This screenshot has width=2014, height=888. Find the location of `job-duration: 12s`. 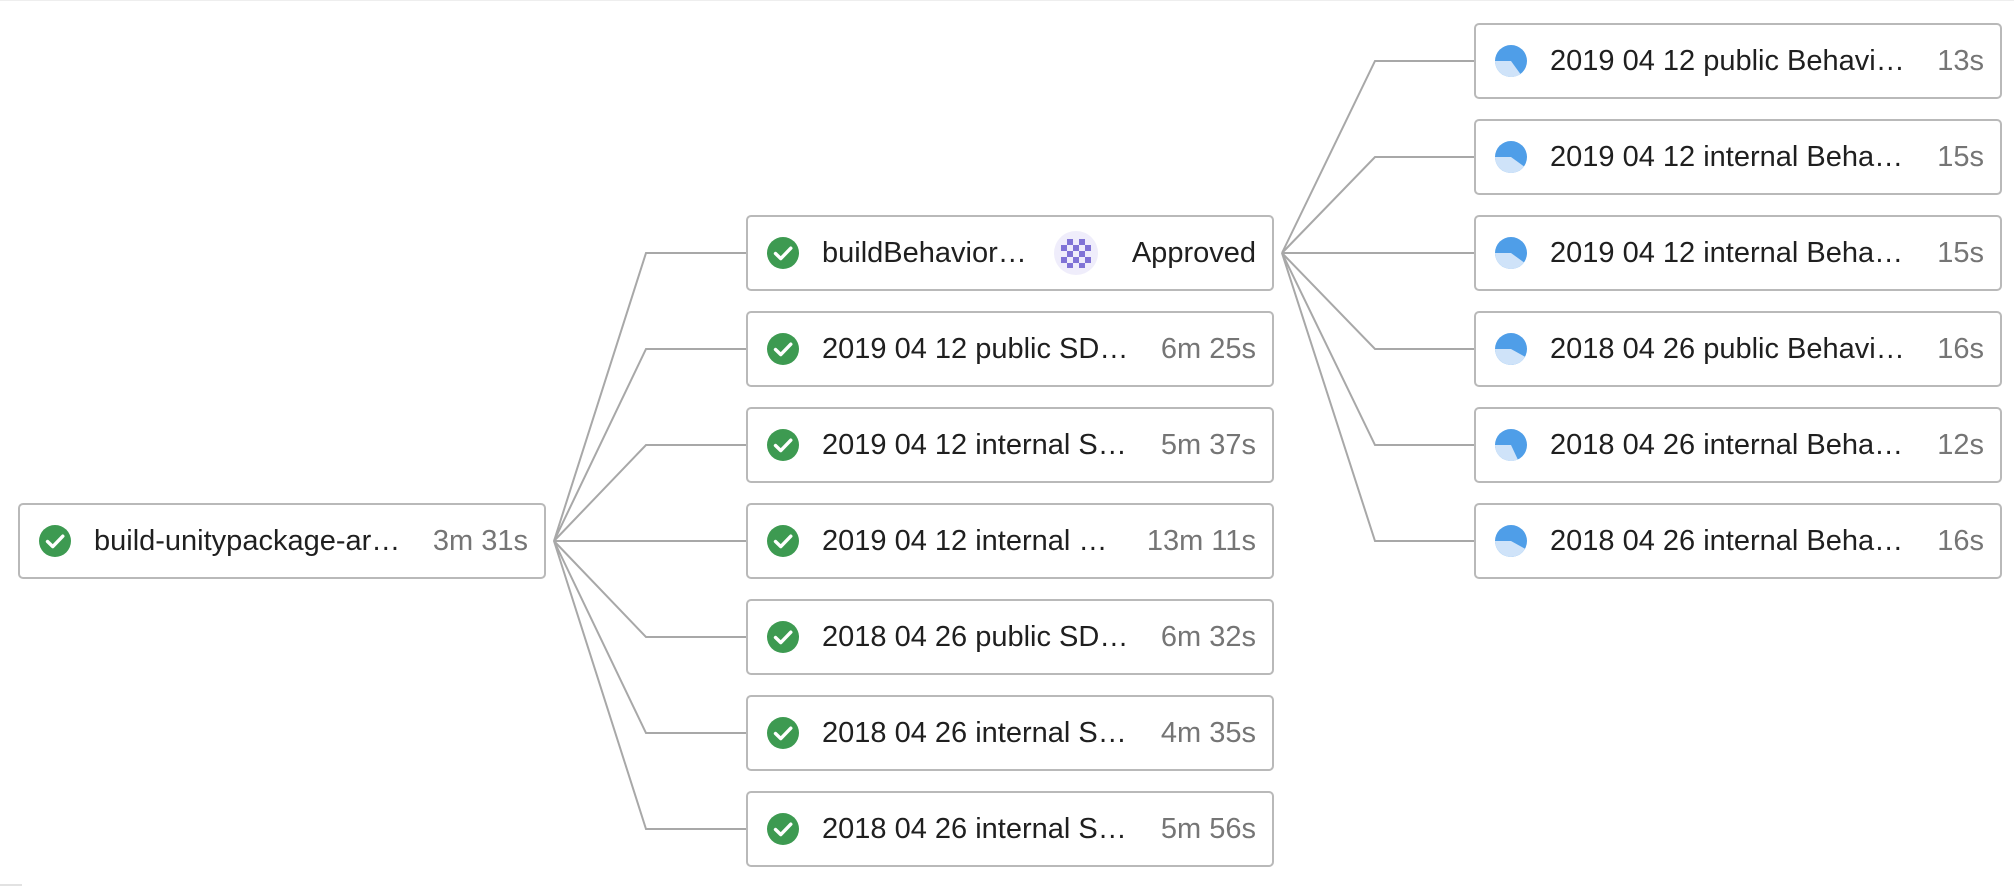

job-duration: 12s is located at coordinates (1960, 444).